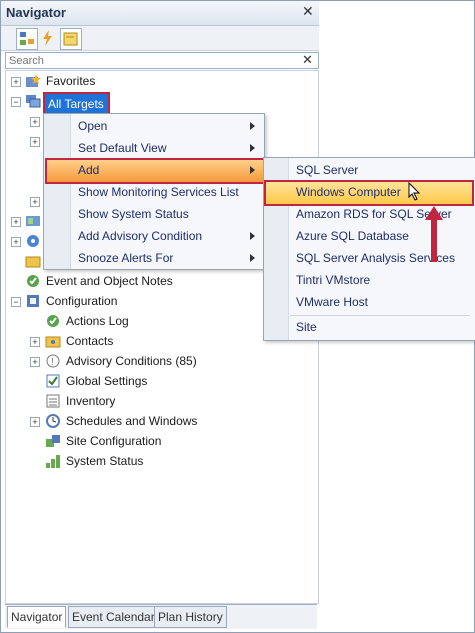 This screenshot has height=633, width=475. What do you see at coordinates (332, 302) in the screenshot?
I see `submenu-item-vmware: VMware Host` at bounding box center [332, 302].